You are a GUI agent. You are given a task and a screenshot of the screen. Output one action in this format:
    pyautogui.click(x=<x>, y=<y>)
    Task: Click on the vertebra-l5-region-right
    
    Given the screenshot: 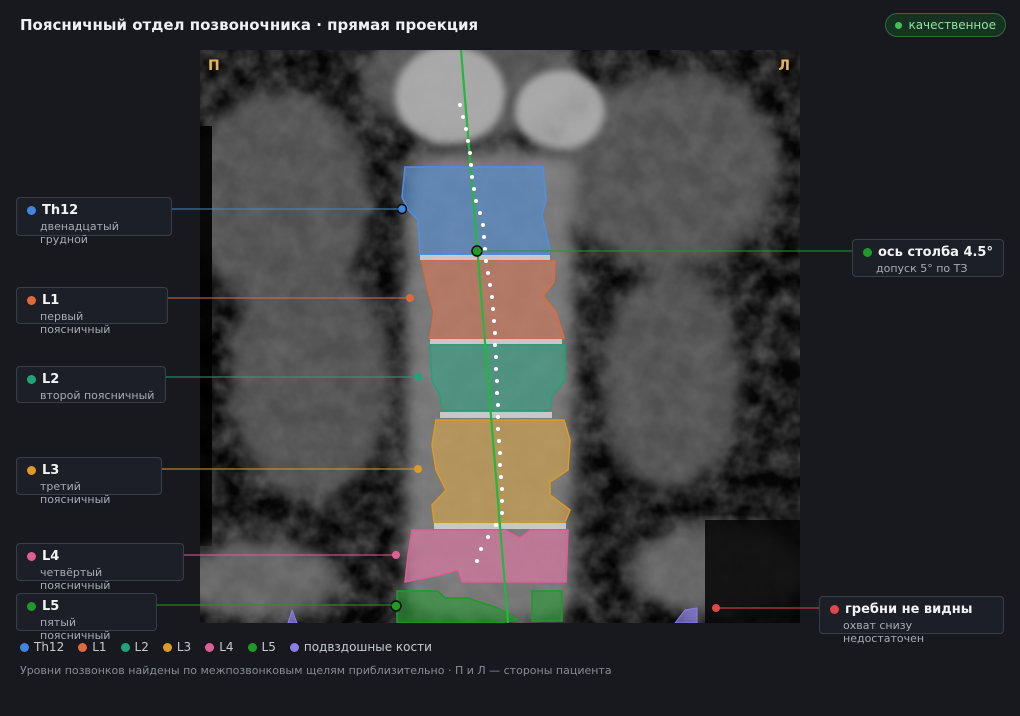 What is the action you would take?
    pyautogui.click(x=547, y=606)
    